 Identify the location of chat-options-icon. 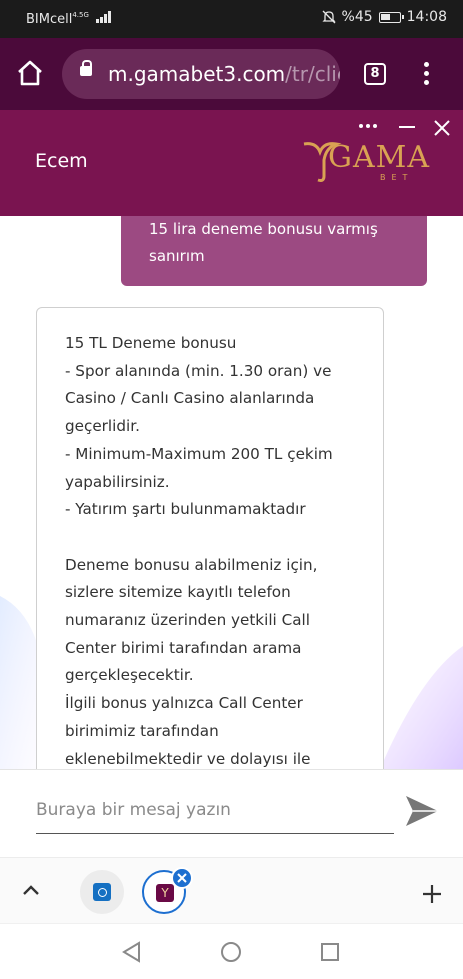
(368, 126).